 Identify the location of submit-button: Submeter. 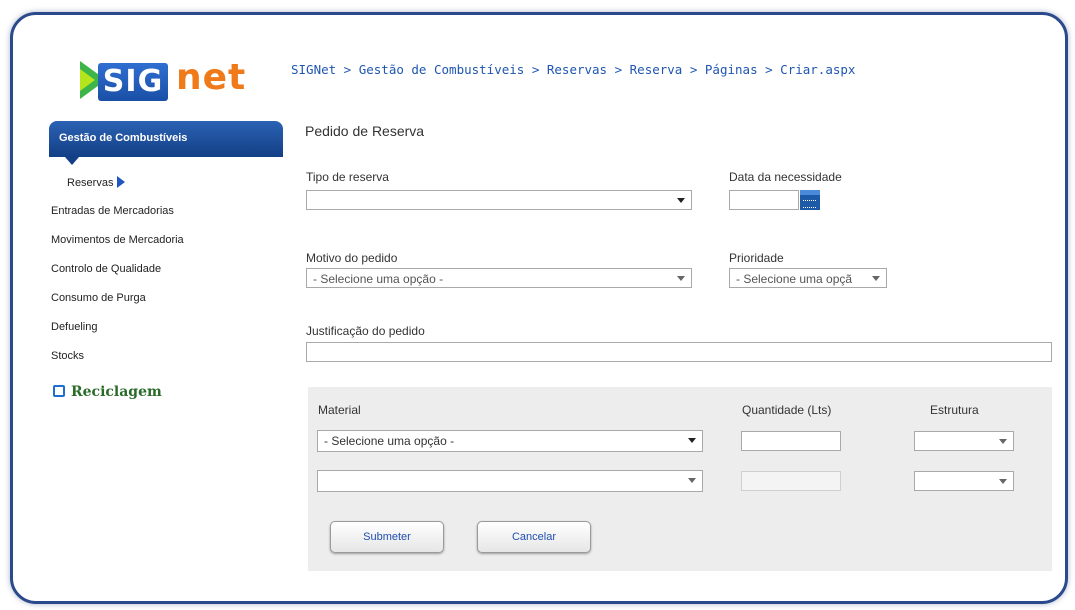
(387, 537).